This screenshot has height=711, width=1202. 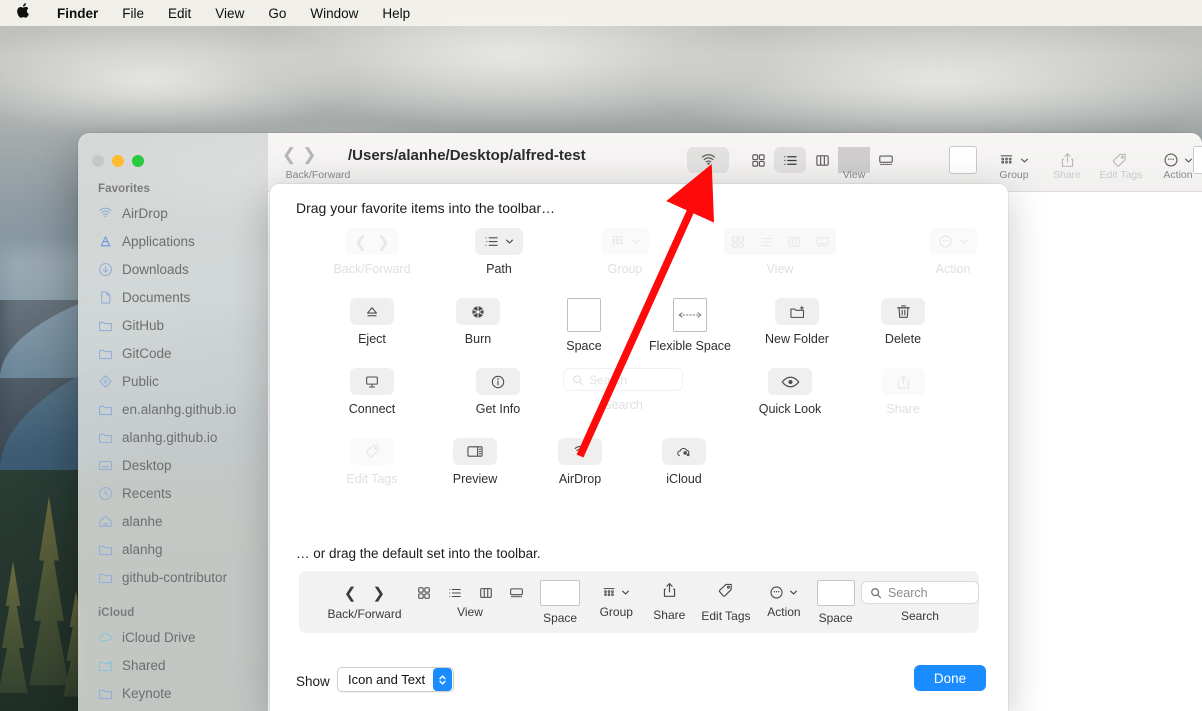 I want to click on palette-item-space: Space, so click(x=584, y=325).